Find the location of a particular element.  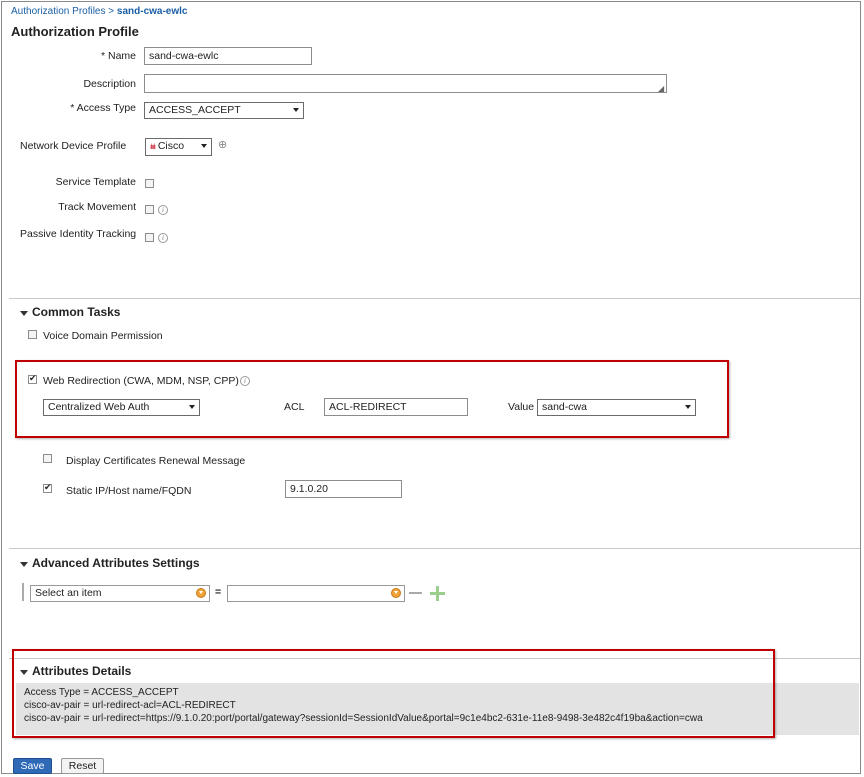

access-type-select: ACCESS_ACCEPT is located at coordinates (224, 110).